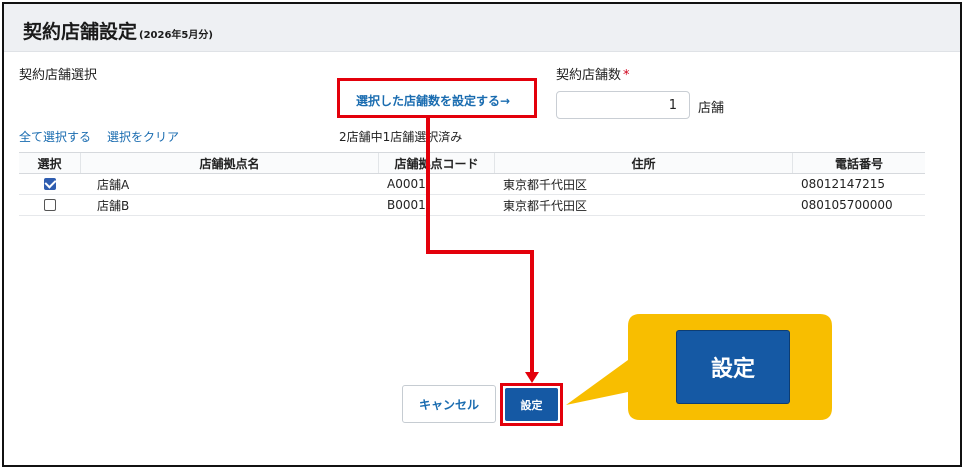  I want to click on connector-line-horizontal, so click(480, 252).